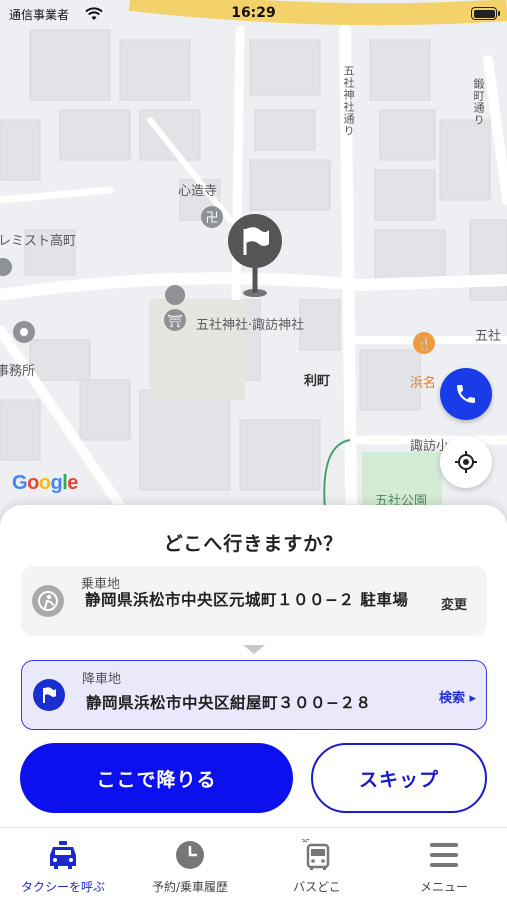 This screenshot has width=507, height=900. I want to click on clock-icon, so click(190, 855).